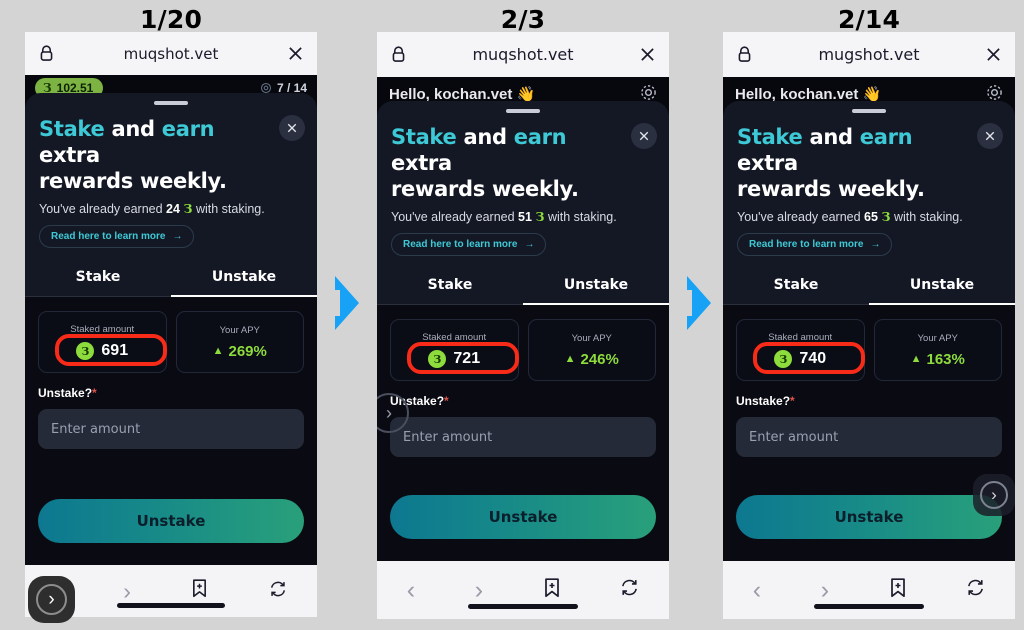  What do you see at coordinates (240, 351) in the screenshot?
I see `apy-value-row: ▲ 269%` at bounding box center [240, 351].